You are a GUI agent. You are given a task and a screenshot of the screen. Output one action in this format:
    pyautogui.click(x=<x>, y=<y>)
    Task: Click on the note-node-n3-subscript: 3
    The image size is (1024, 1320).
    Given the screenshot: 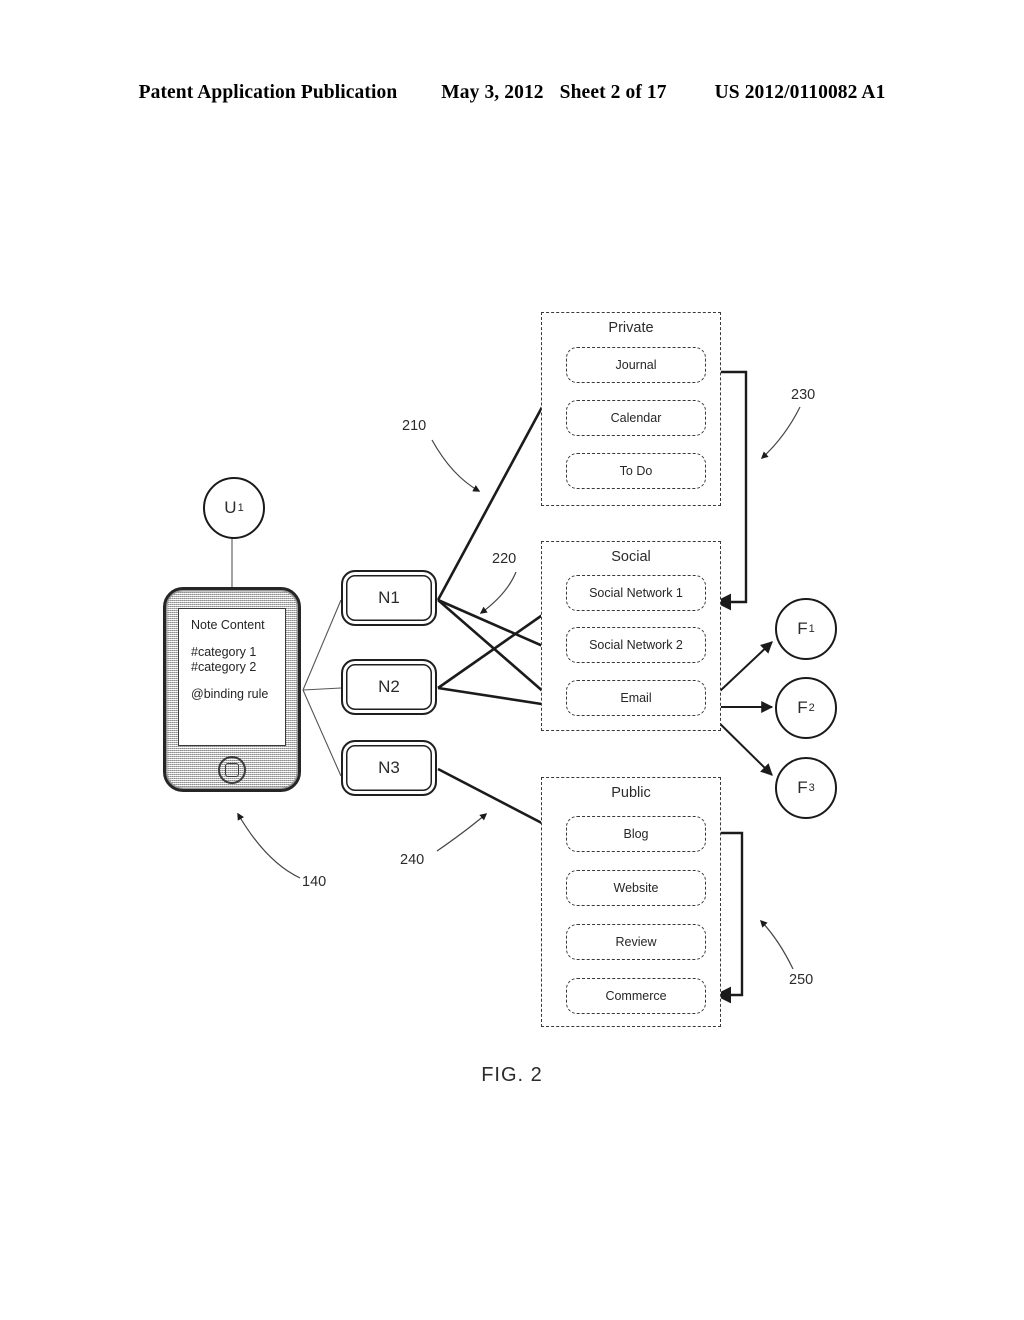 What is the action you would take?
    pyautogui.click(x=395, y=767)
    